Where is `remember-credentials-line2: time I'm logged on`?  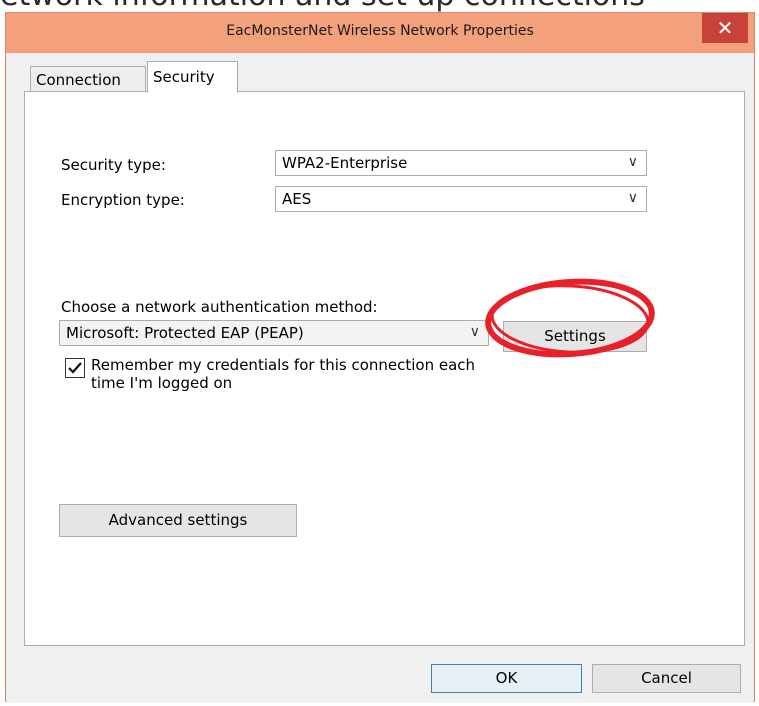 remember-credentials-line2: time I'm logged on is located at coordinates (162, 383).